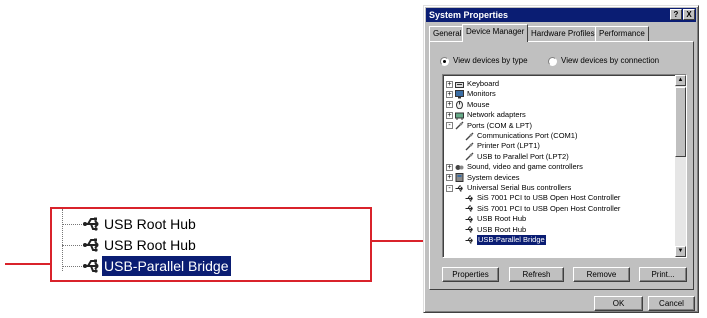 The height and width of the screenshot is (318, 707). What do you see at coordinates (490, 60) in the screenshot?
I see `radio-label: View devices by type` at bounding box center [490, 60].